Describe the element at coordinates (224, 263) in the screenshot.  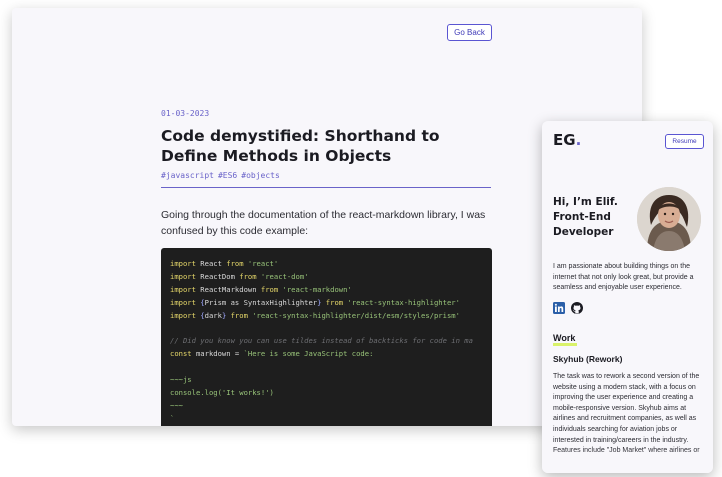
I see `code-line: import React from 'react'` at that location.